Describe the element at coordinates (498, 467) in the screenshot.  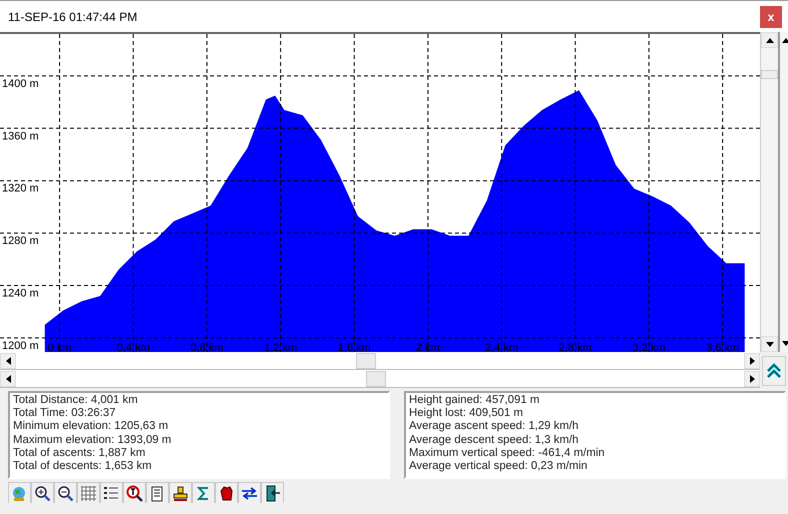
I see `stat-text: Average vertical speed: 0,23 m/min` at that location.